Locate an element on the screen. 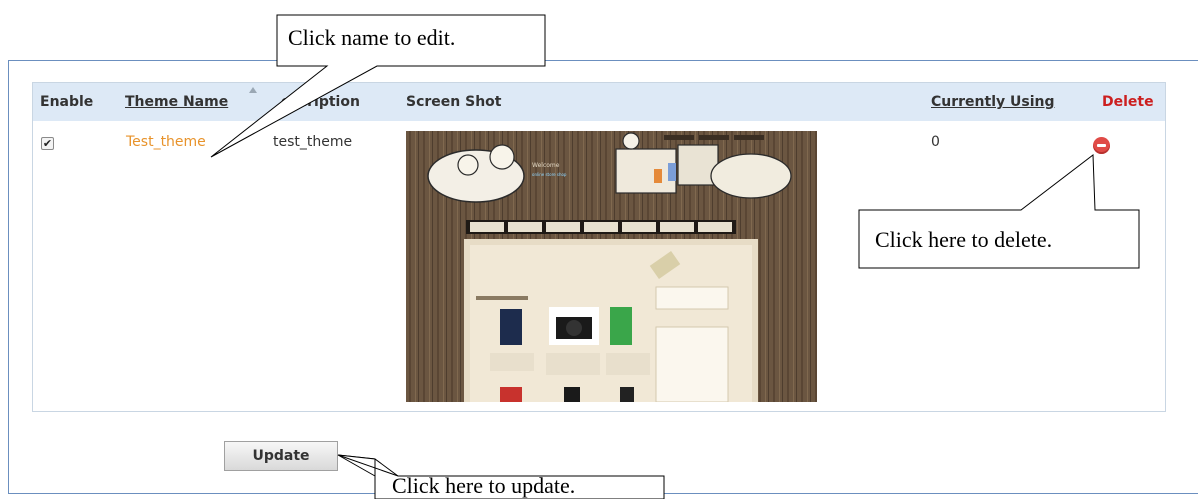 The image size is (1198, 499). callout-delete: Click here to delete. is located at coordinates (964, 239).